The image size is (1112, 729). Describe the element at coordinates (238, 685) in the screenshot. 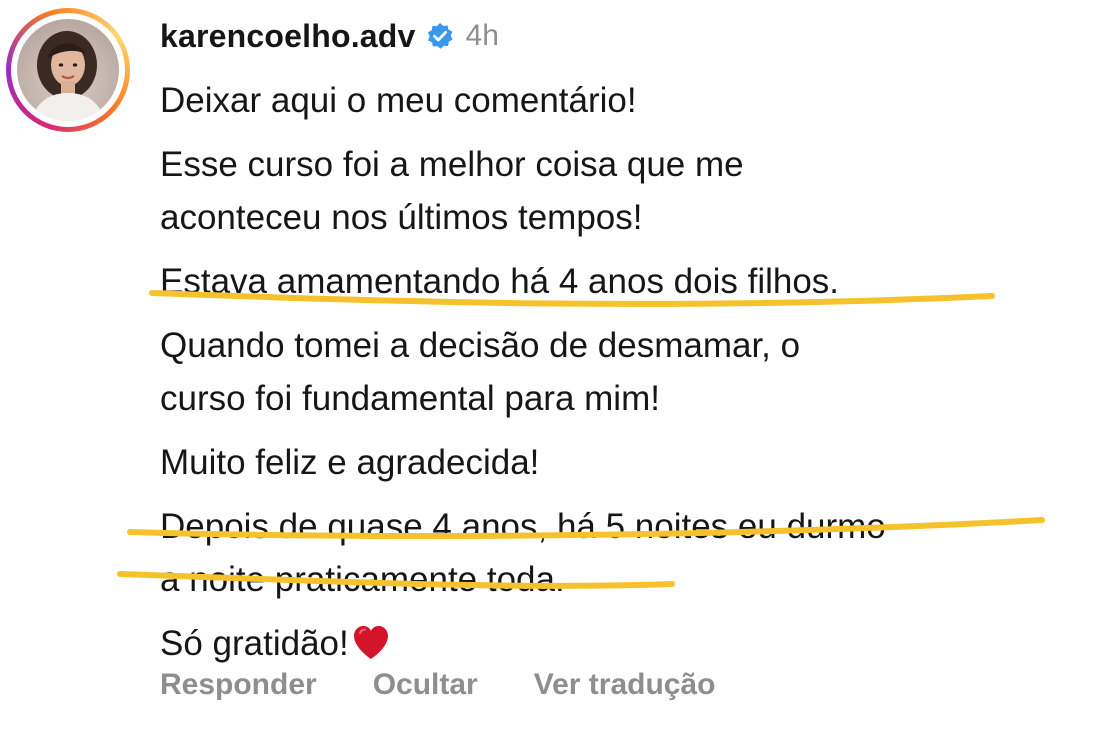

I see `reply-button: Responder` at that location.